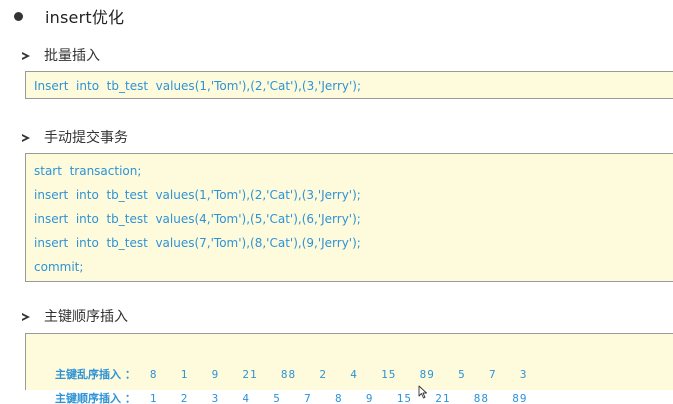 This screenshot has width=673, height=404. I want to click on code-line: start transaction;, so click(88, 171).